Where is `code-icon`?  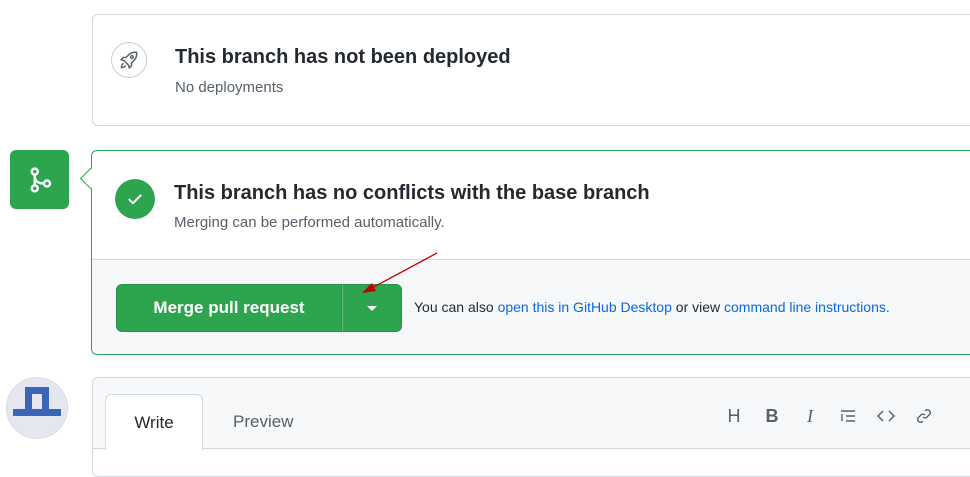 code-icon is located at coordinates (886, 416).